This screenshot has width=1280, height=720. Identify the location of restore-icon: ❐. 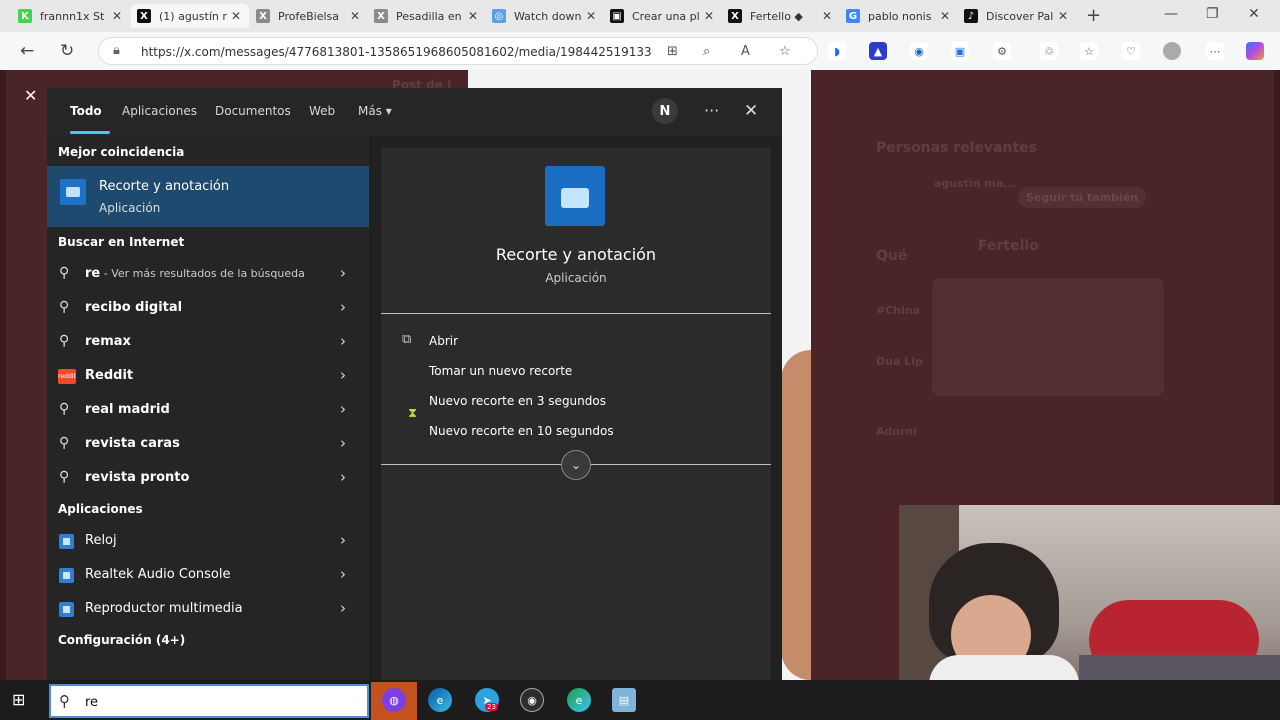
(1212, 14).